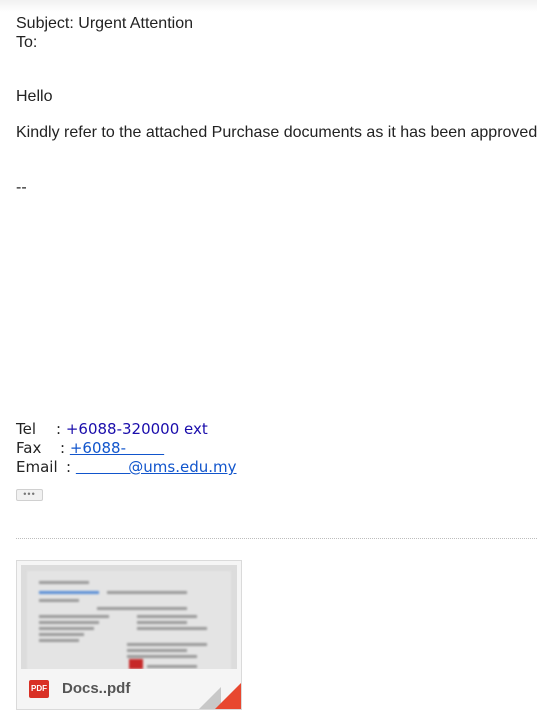 This screenshot has width=537, height=713. Describe the element at coordinates (129, 620) in the screenshot. I see `preview-document-image` at that location.